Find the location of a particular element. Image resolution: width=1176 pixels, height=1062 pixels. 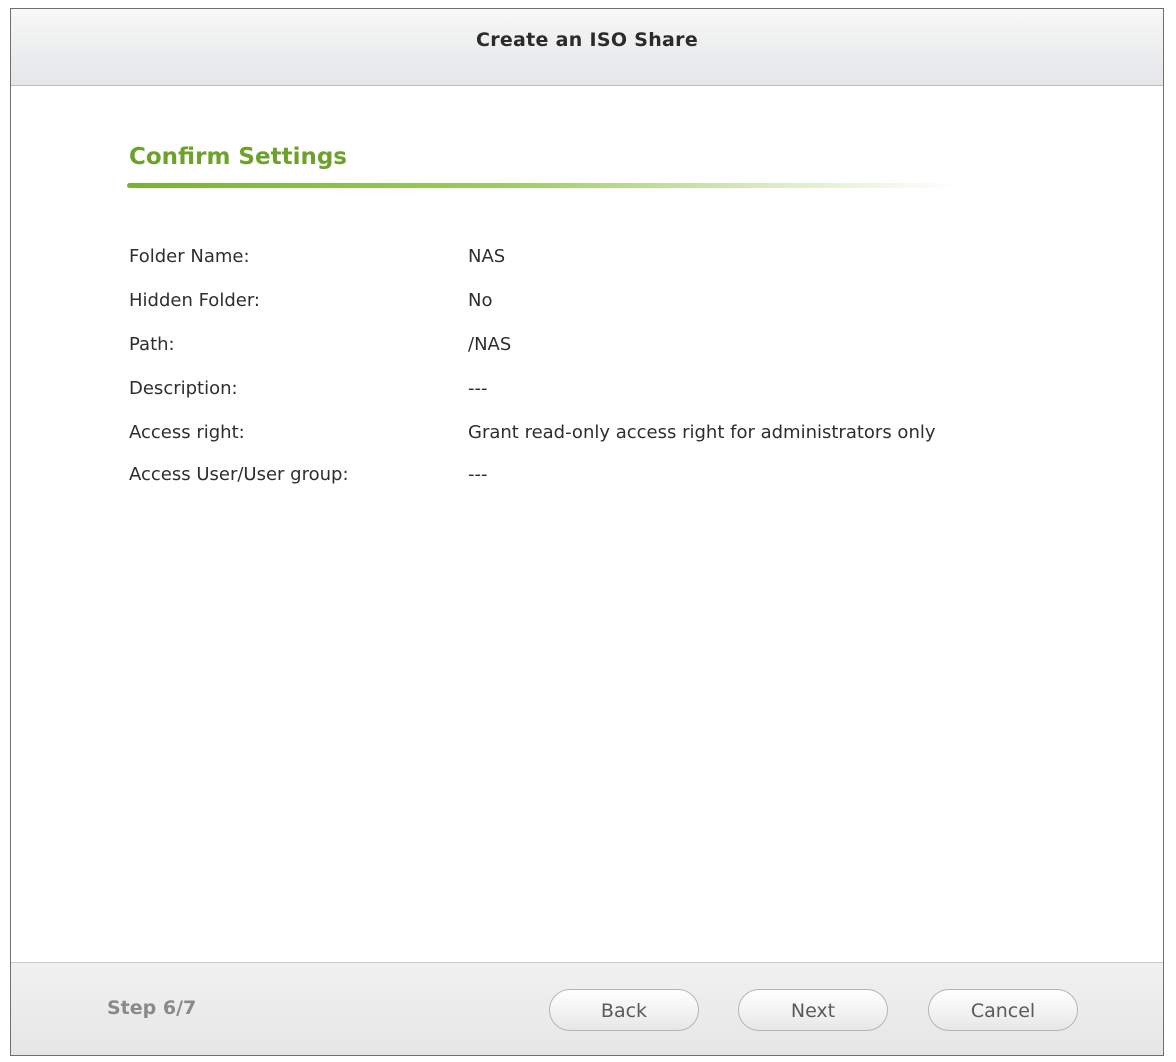

setting-label: Folder Name: is located at coordinates (189, 256).